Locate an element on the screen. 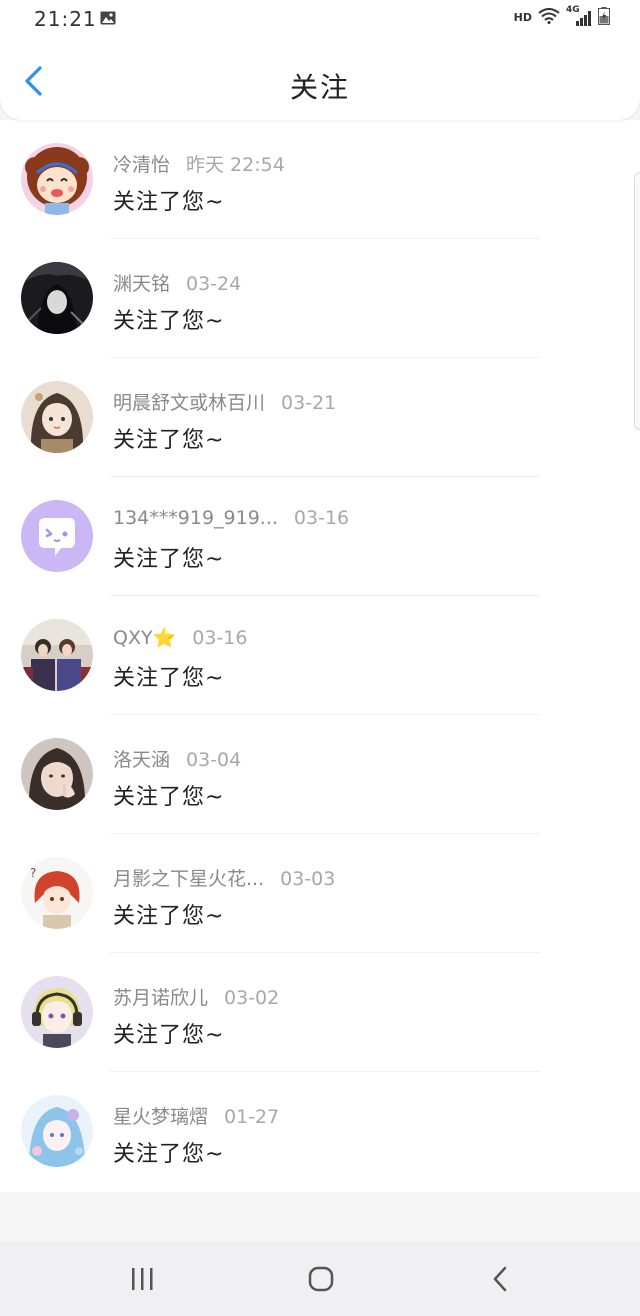 This screenshot has width=640, height=1316. item-meta: 洛天涵 03-04 is located at coordinates (177, 758).